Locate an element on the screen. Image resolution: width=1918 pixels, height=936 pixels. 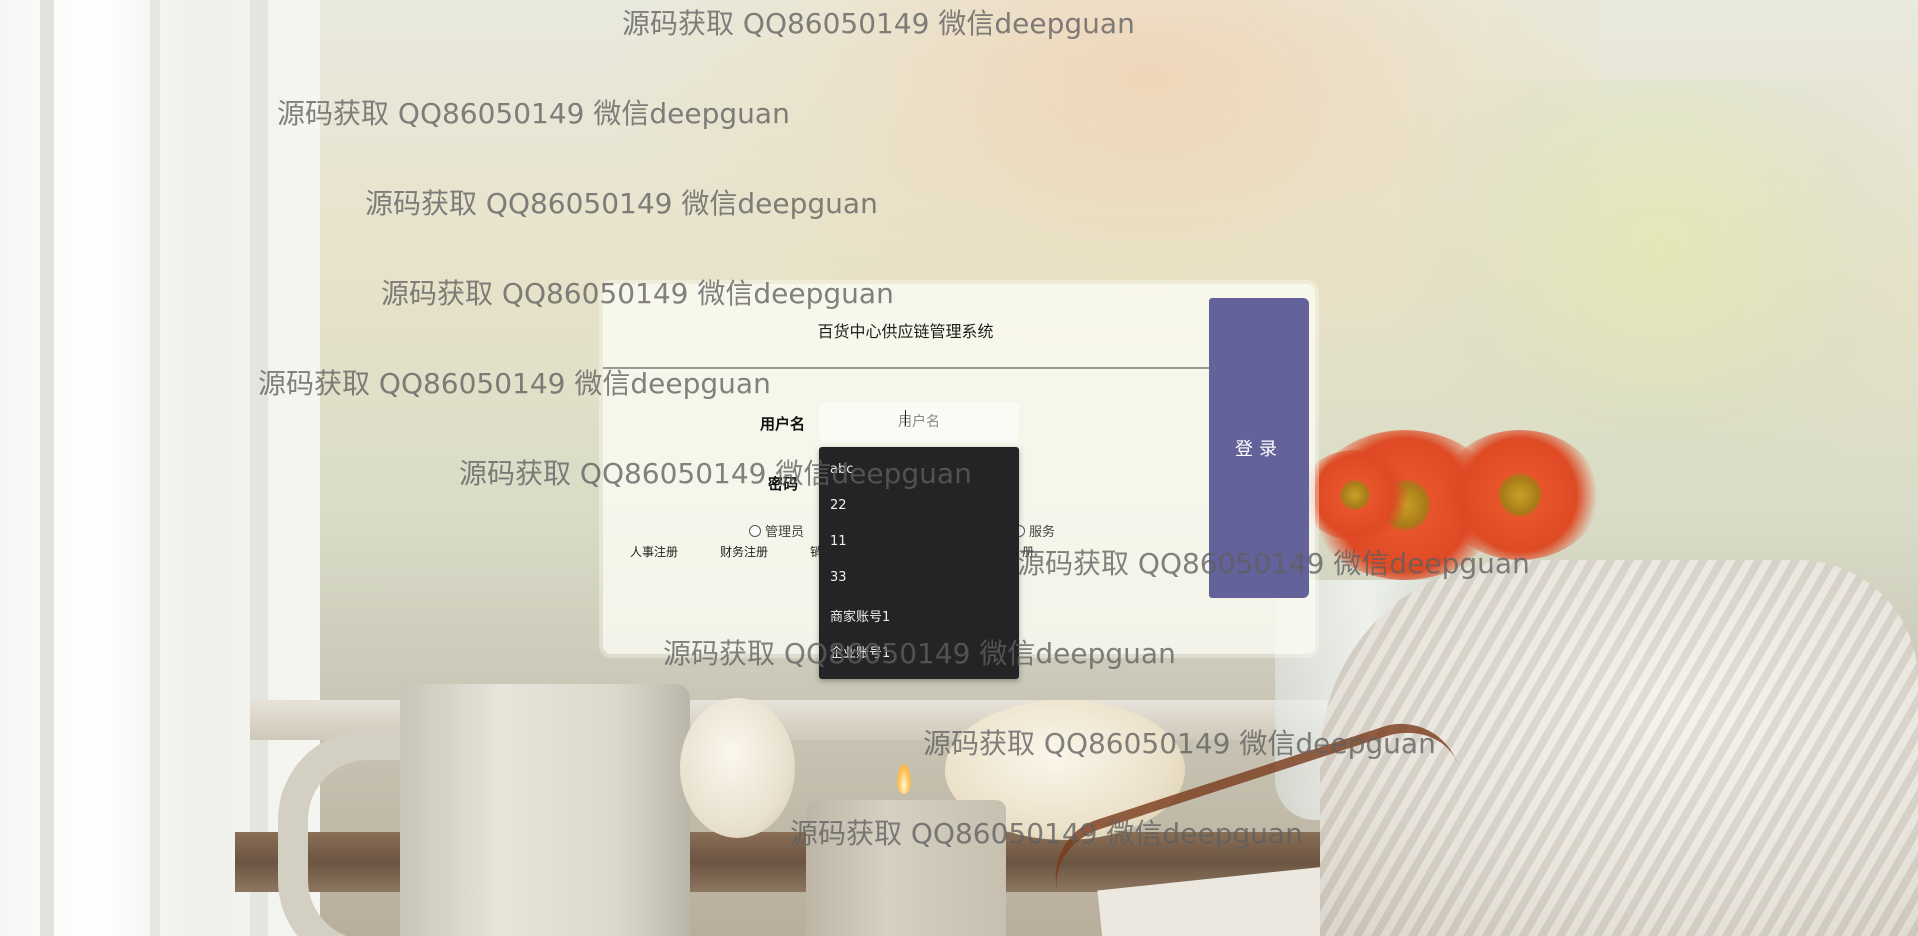
register-link-other: 册 is located at coordinates (1028, 551).